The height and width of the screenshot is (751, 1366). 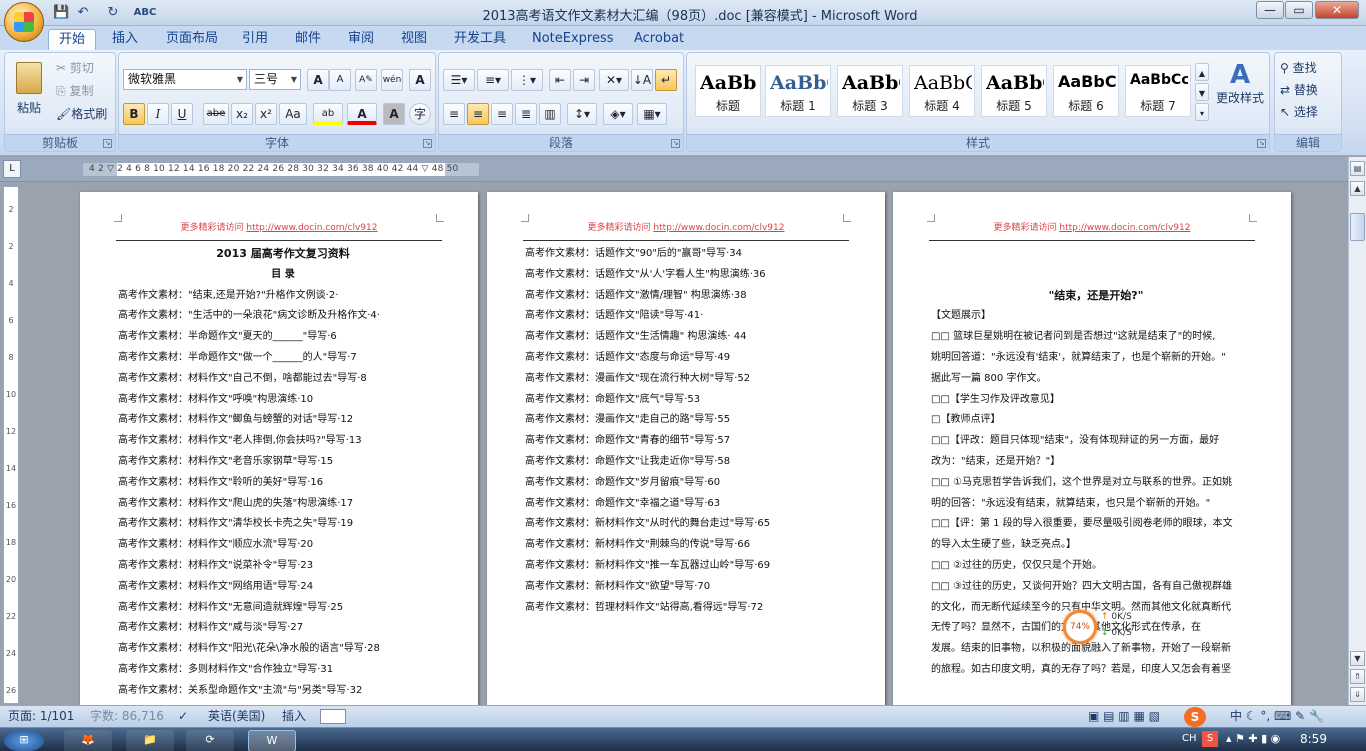 What do you see at coordinates (24, 740) in the screenshot?
I see `start-button-icon: ⊞` at bounding box center [24, 740].